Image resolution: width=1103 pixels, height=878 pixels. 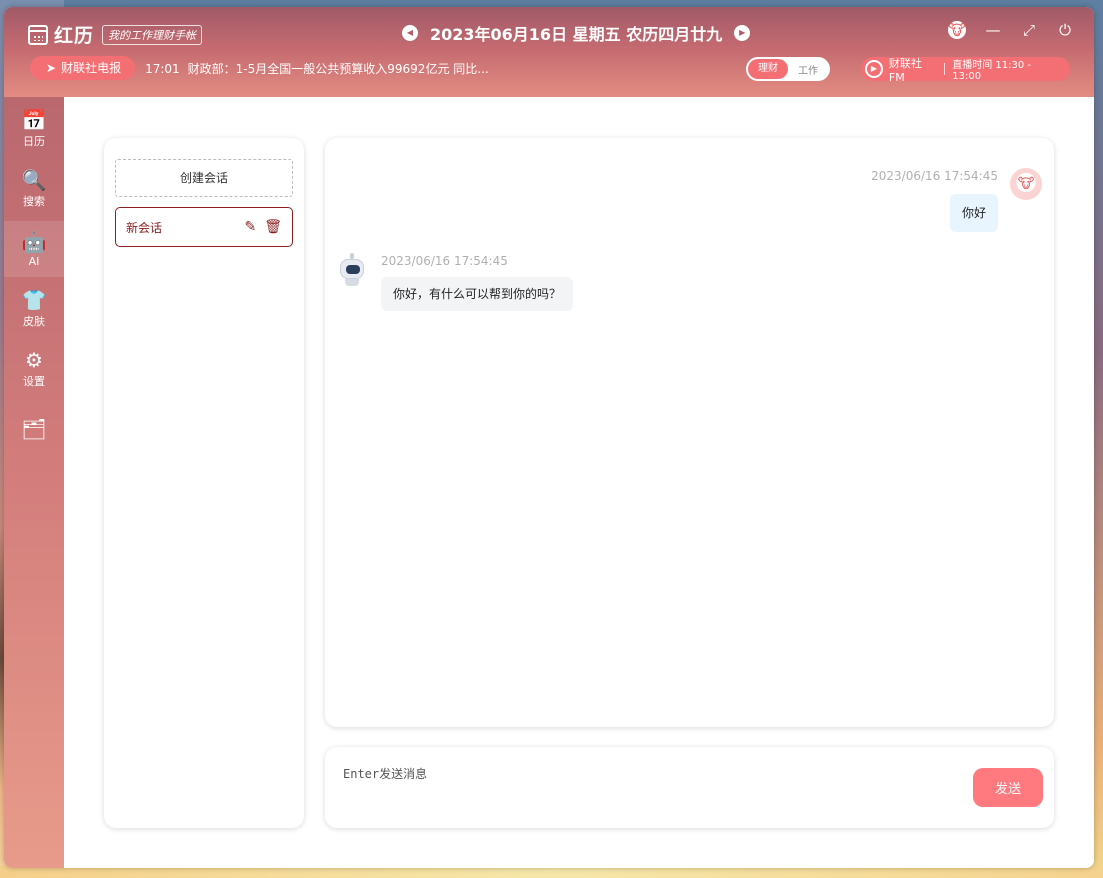 I want to click on sidebar-item-label: AI, so click(x=34, y=261).